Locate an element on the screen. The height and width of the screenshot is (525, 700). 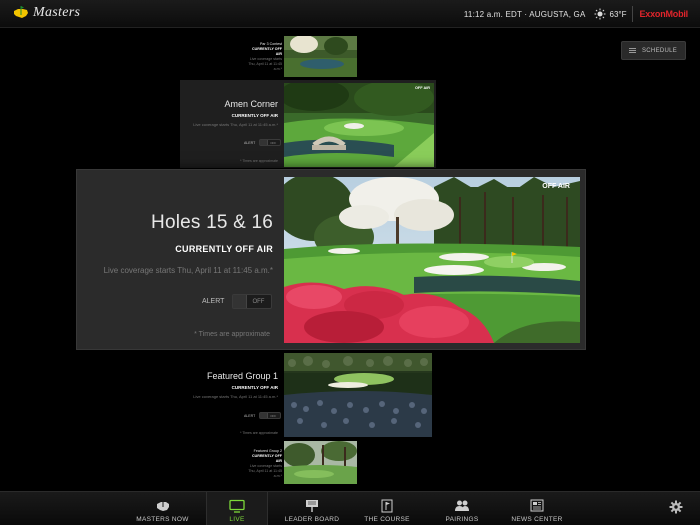
channel-title: Amen Corner is located at coordinates (251, 104).